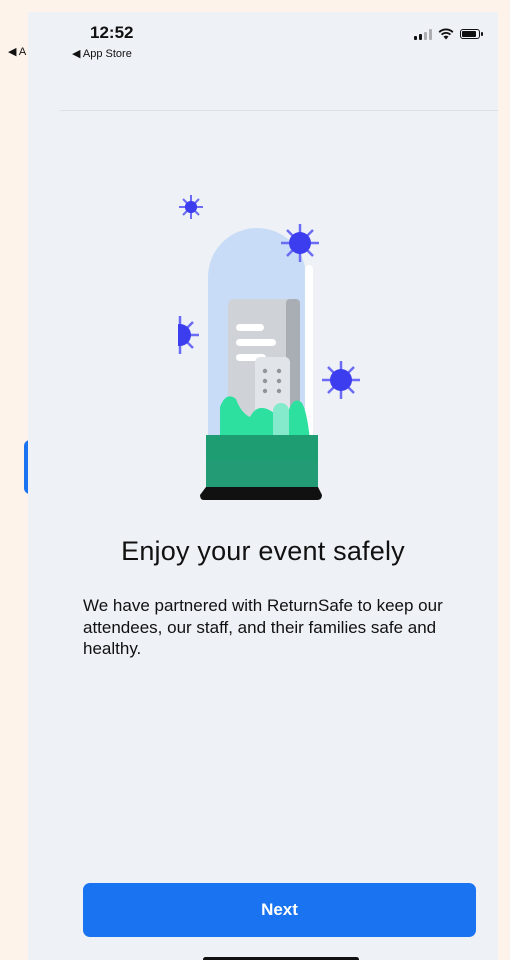 This screenshot has width=510, height=960. What do you see at coordinates (423, 34) in the screenshot?
I see `signal-icon` at bounding box center [423, 34].